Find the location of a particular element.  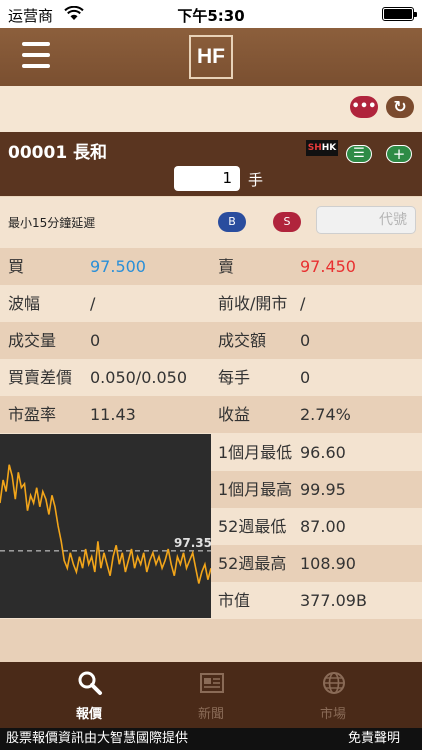

menu-icon is located at coordinates (36, 55).